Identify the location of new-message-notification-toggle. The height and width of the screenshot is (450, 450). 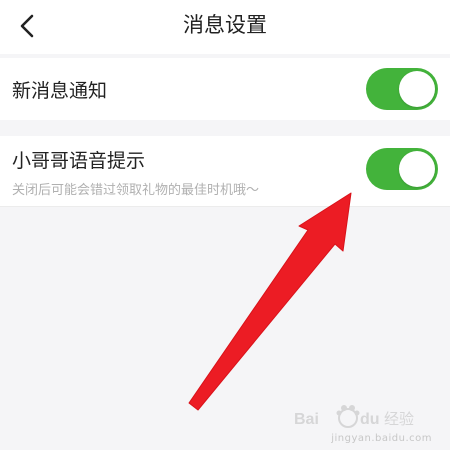
(402, 89).